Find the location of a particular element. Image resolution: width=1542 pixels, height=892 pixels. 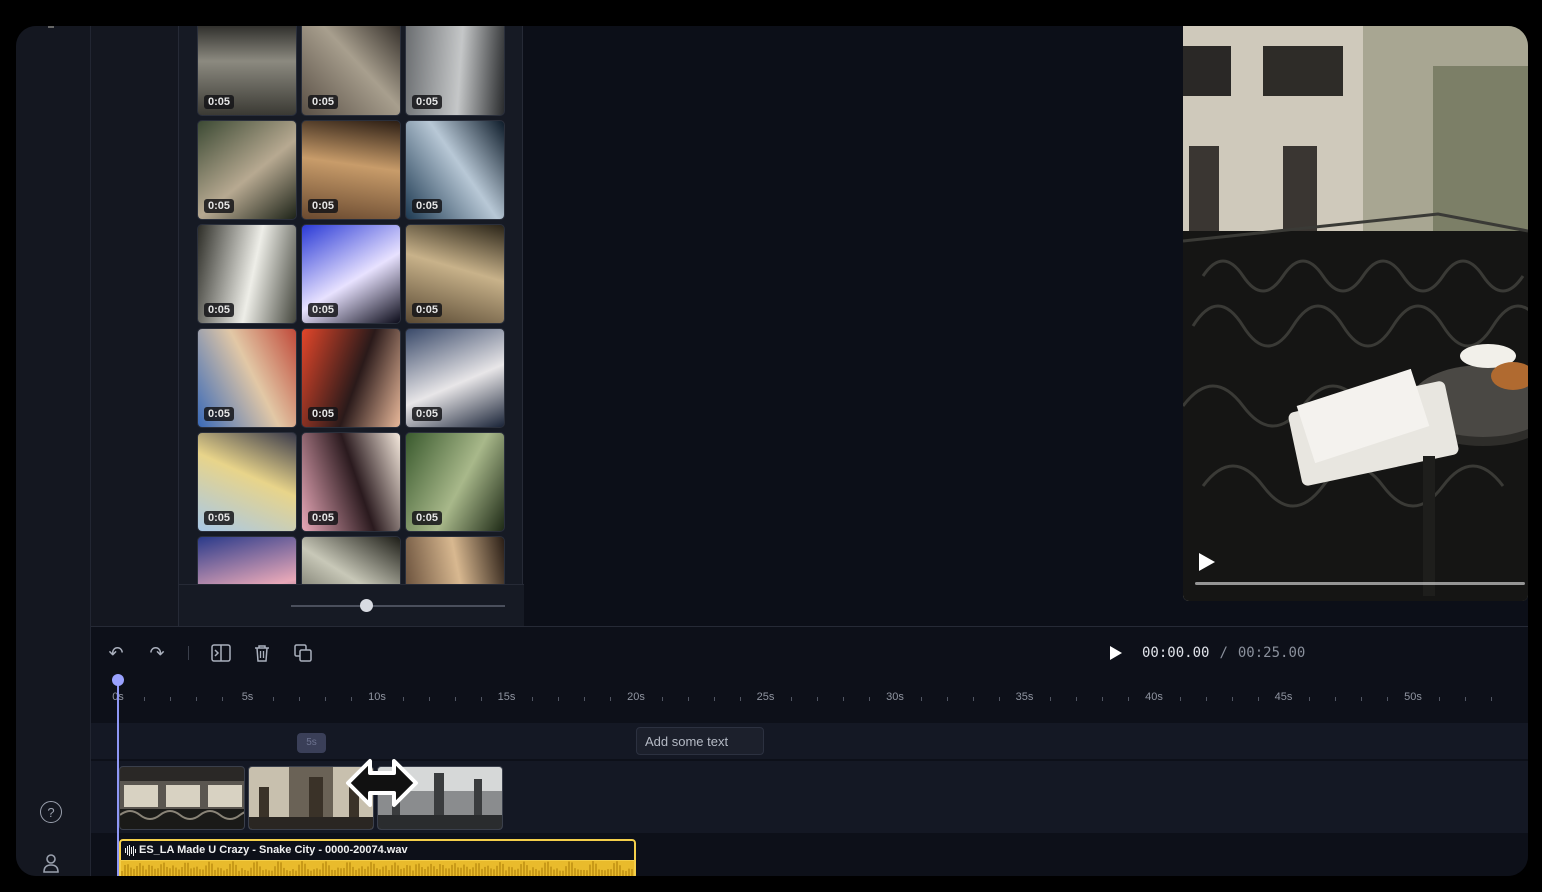

playhead-line is located at coordinates (118, 775).